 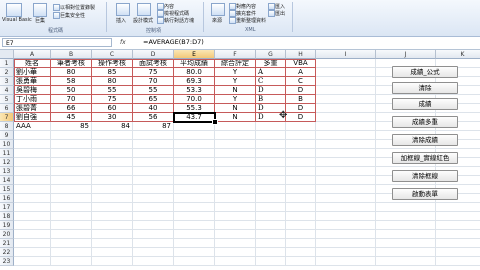 I want to click on macro-button: 巨集, so click(x=40, y=20).